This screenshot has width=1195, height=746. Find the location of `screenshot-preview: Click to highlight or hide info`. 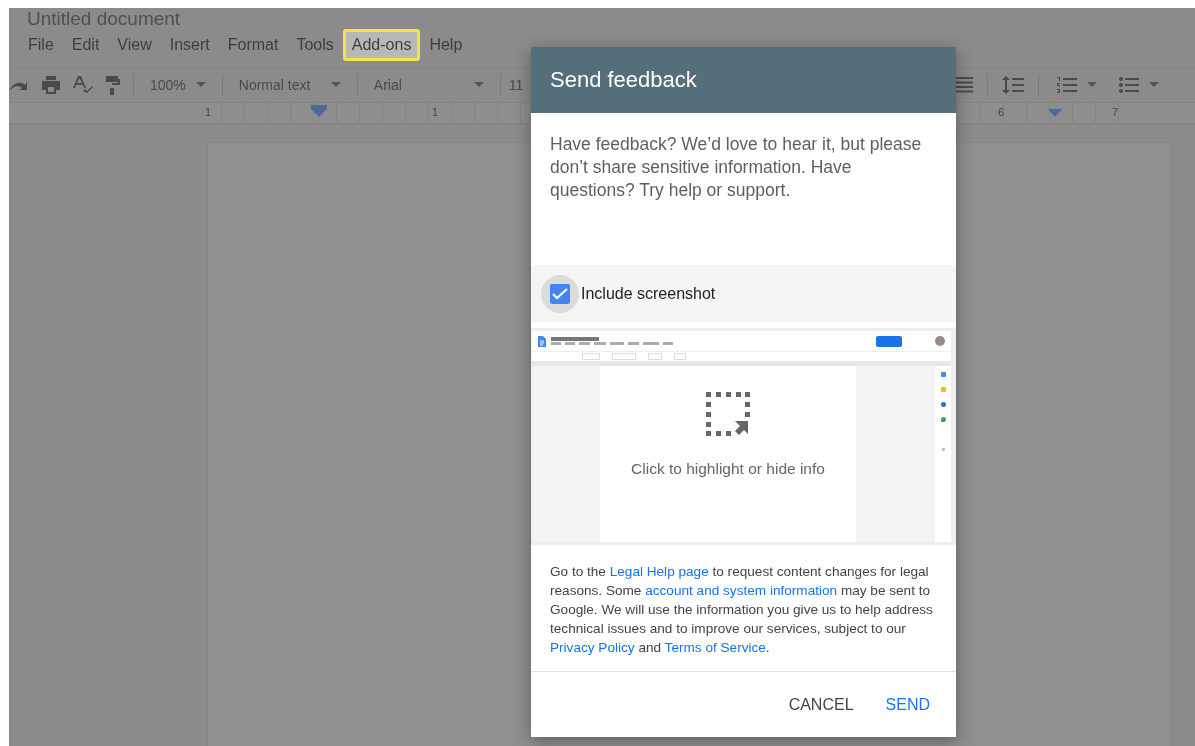

screenshot-preview: Click to highlight or hide info is located at coordinates (743, 436).